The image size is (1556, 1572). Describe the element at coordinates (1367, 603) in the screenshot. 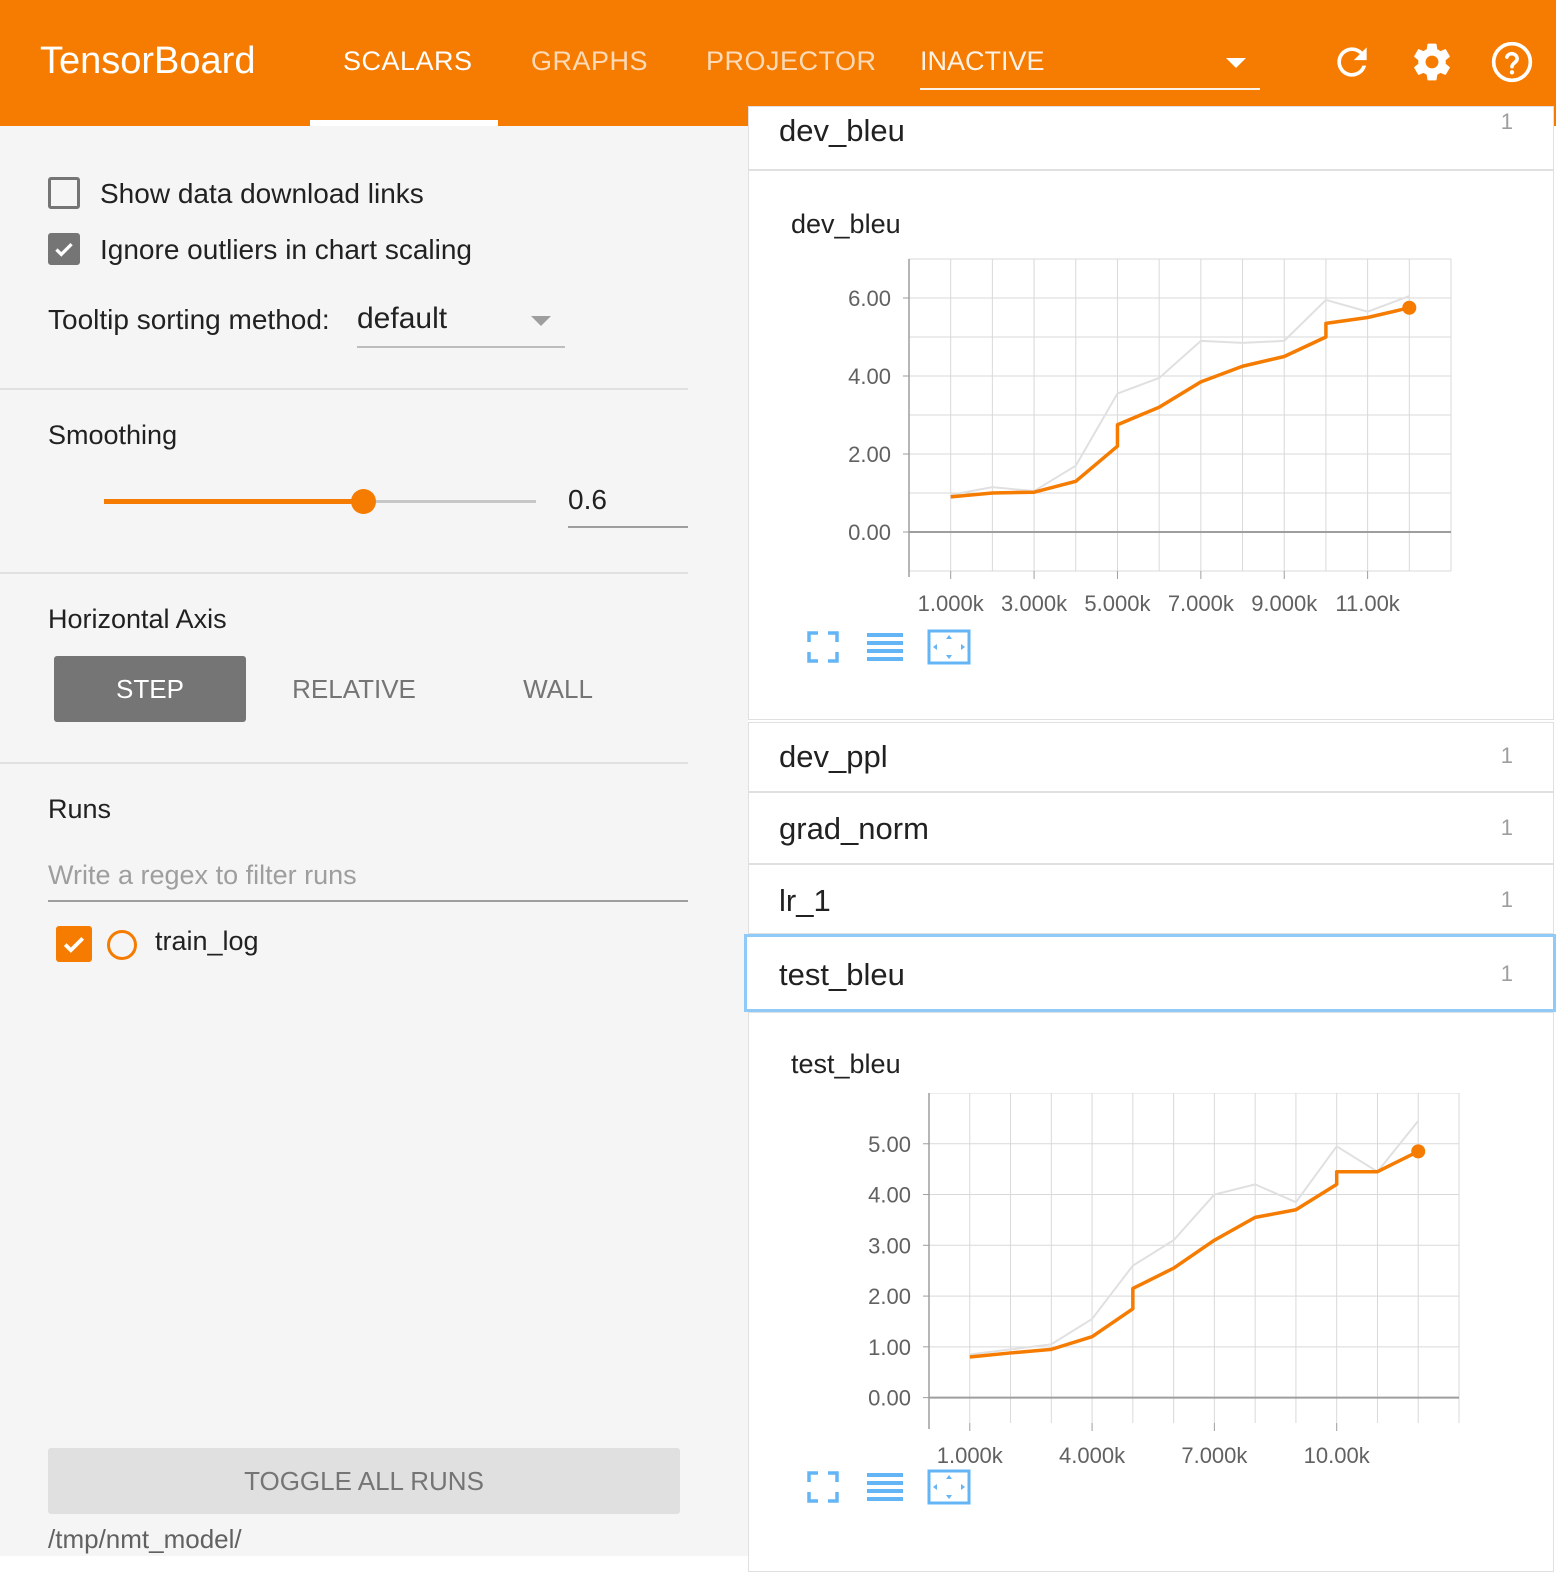

I see `x-tick-label: 11.00k` at that location.